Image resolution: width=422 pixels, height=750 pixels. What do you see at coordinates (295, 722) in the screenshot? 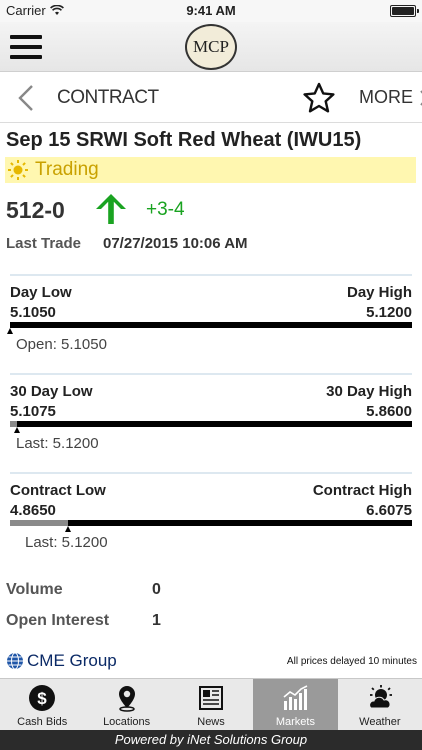
I see `tab-label: Markets` at bounding box center [295, 722].